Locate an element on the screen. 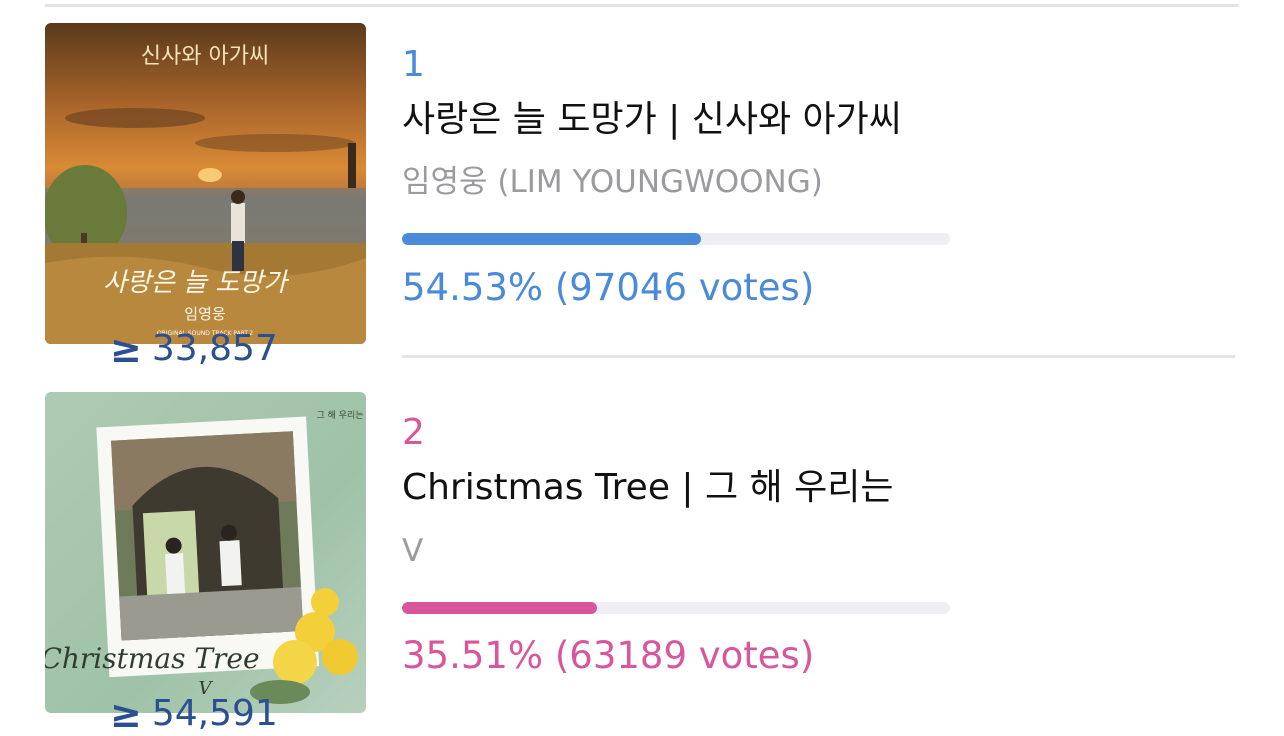  rank-number: 1 is located at coordinates (413, 64).